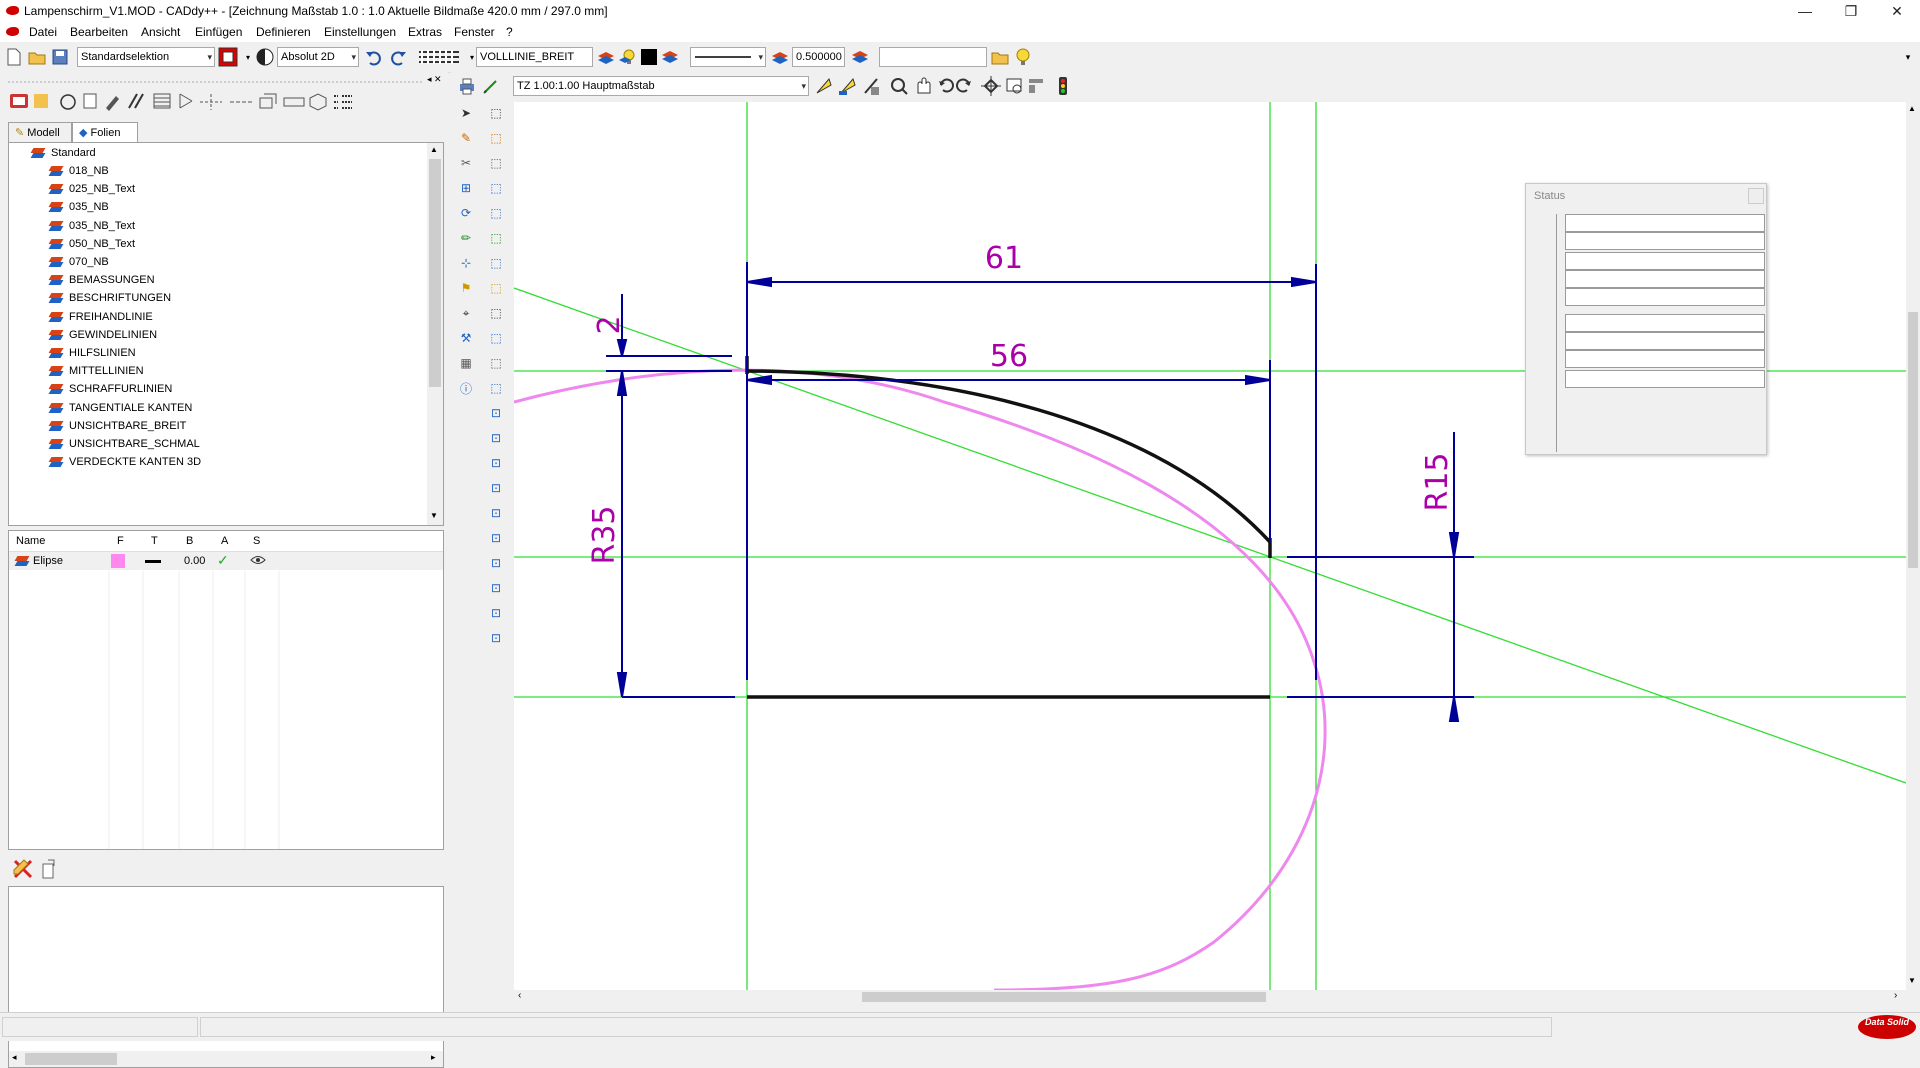  I want to click on tree-item: UNSICHTBARE_BREIT, so click(117, 426).